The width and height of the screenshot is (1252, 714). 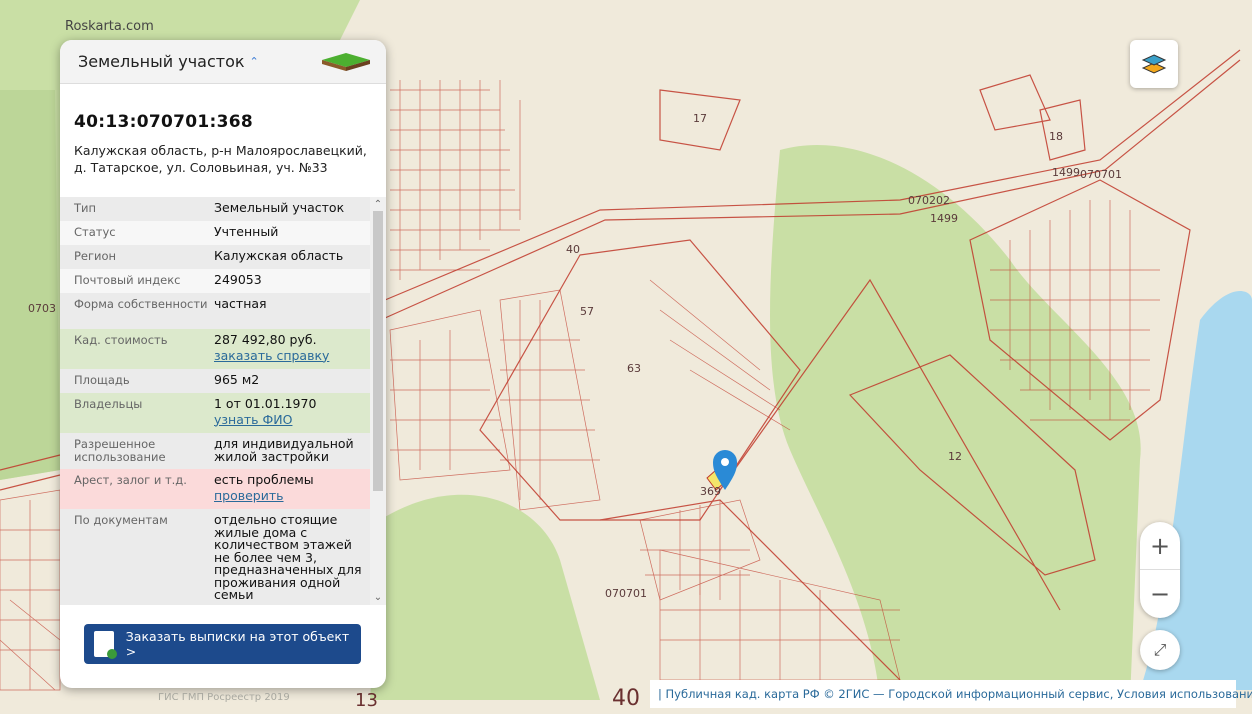 I want to click on row-value: 287 492,80 руб., so click(x=265, y=339).